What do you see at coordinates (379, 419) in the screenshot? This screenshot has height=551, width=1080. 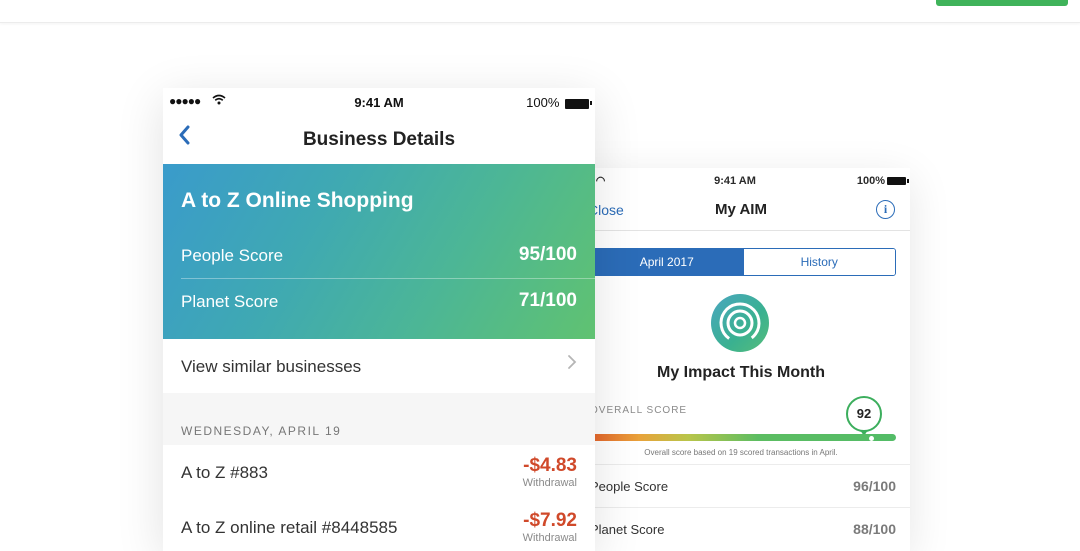 I see `date-section-header: WEDNESDAY, APRIL 19` at bounding box center [379, 419].